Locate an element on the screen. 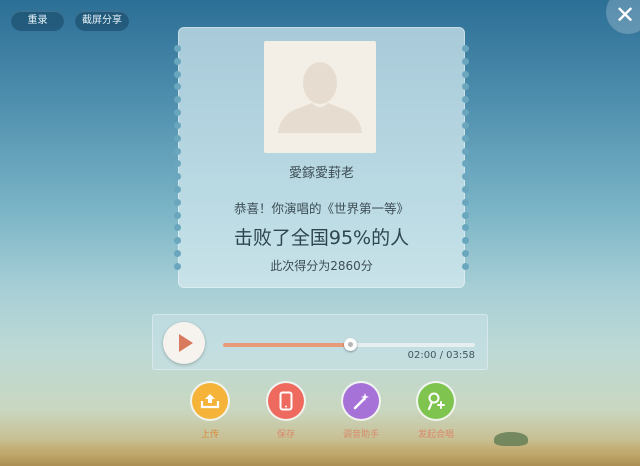 The width and height of the screenshot is (640, 466). upload-icon is located at coordinates (210, 401).